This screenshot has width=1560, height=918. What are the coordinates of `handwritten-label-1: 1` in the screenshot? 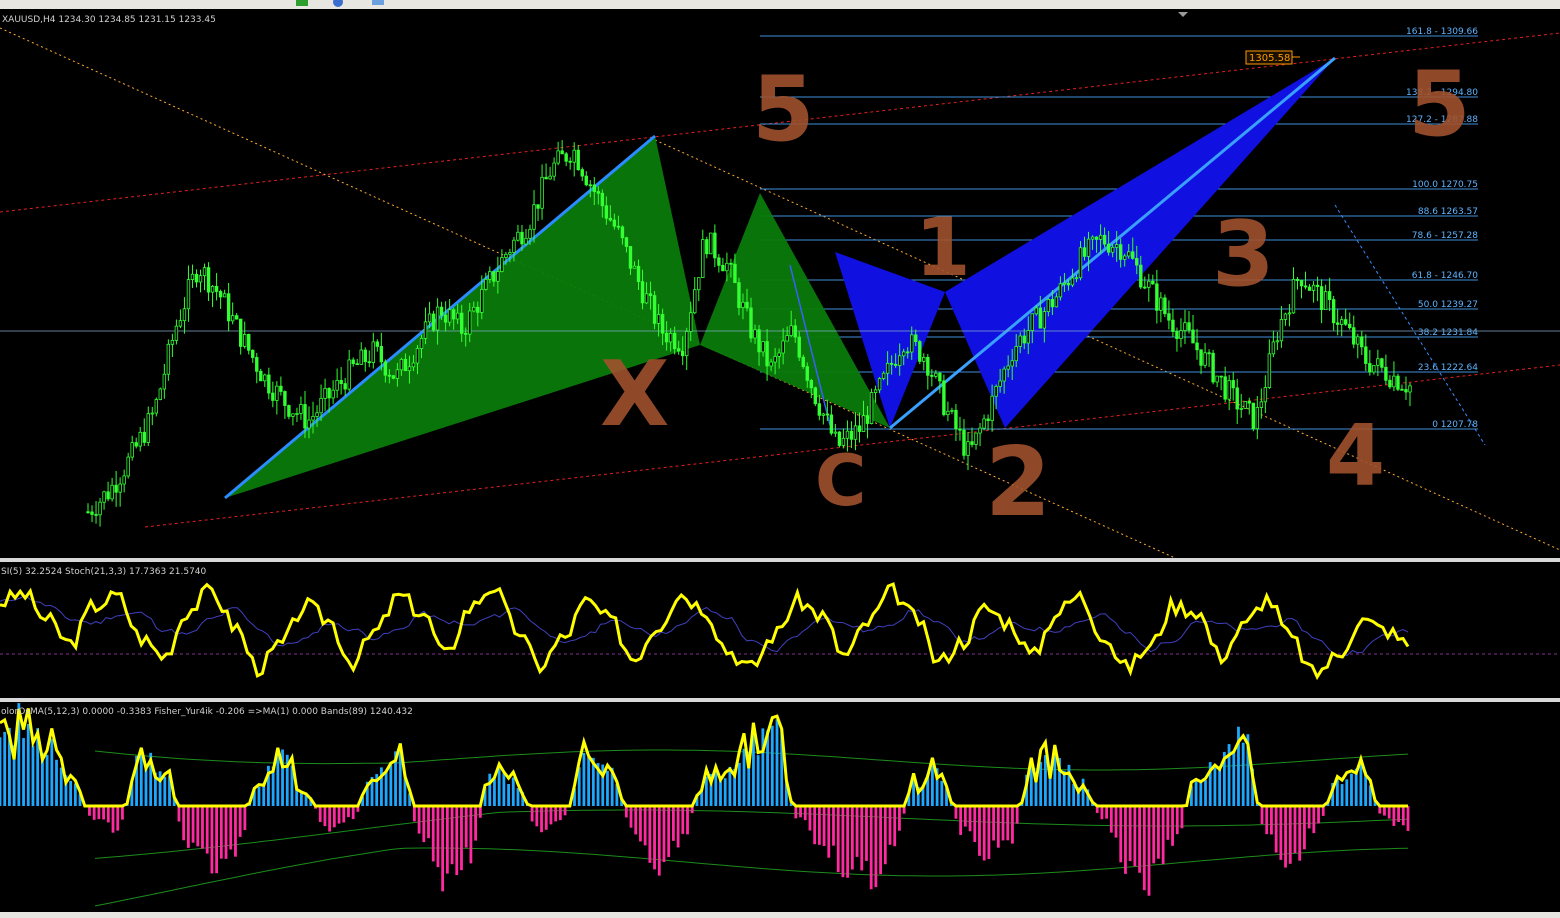 It's located at (943, 247).